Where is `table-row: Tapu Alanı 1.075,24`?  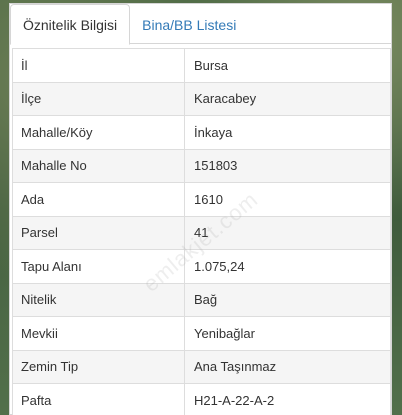
table-row: Tapu Alanı 1.075,24 is located at coordinates (201, 266).